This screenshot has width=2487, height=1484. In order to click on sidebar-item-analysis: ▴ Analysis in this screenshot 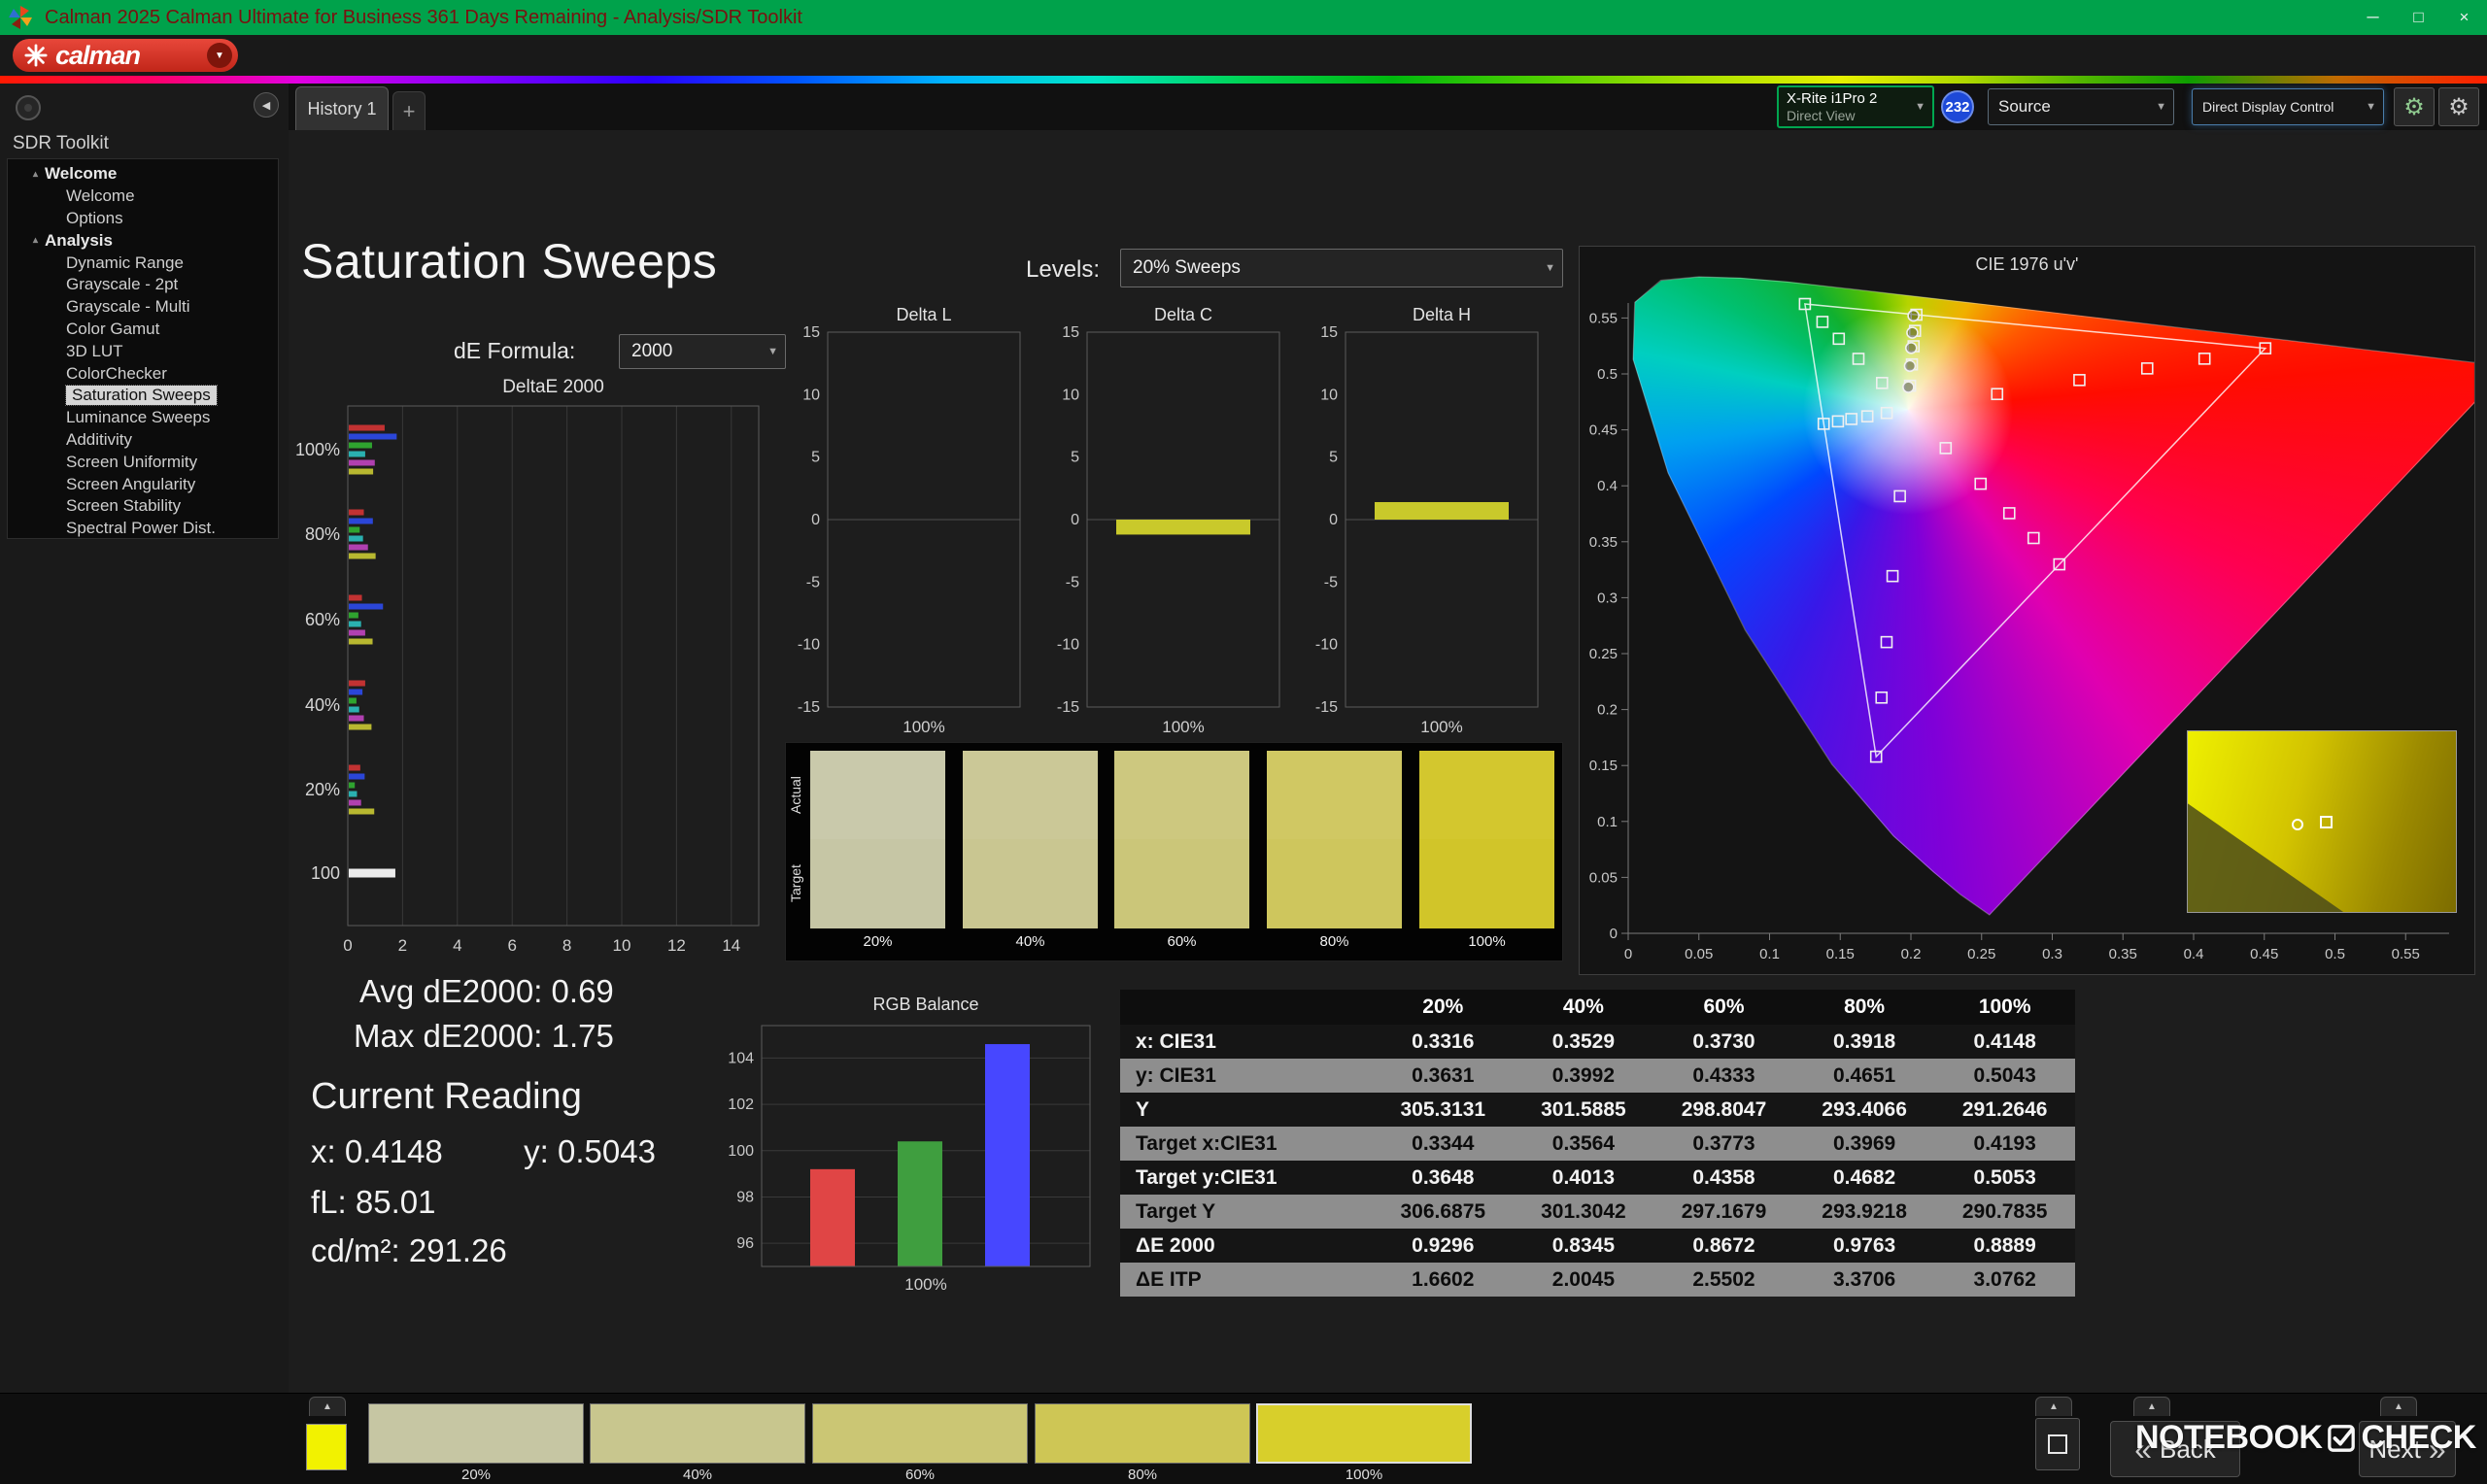, I will do `click(143, 240)`.